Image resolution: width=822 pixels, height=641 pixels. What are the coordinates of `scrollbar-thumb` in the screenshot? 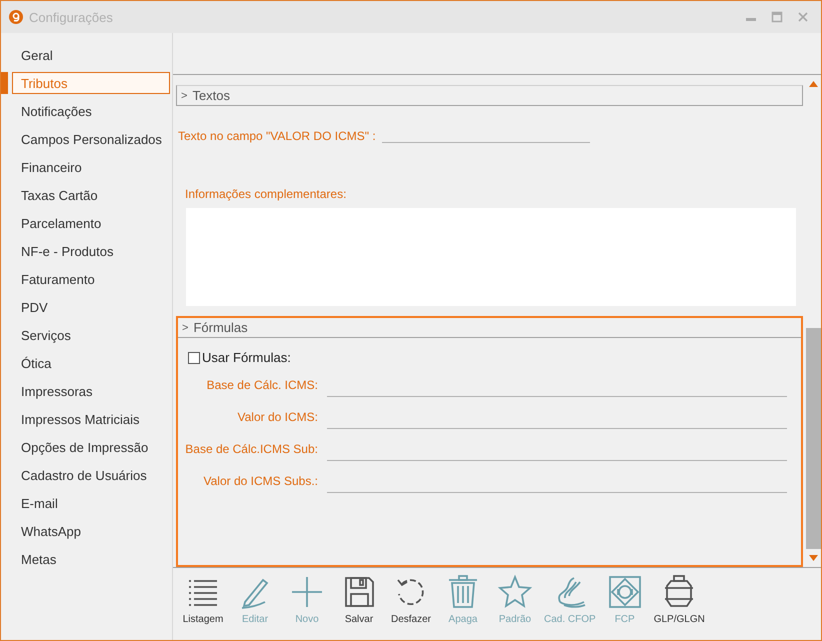 It's located at (813, 438).